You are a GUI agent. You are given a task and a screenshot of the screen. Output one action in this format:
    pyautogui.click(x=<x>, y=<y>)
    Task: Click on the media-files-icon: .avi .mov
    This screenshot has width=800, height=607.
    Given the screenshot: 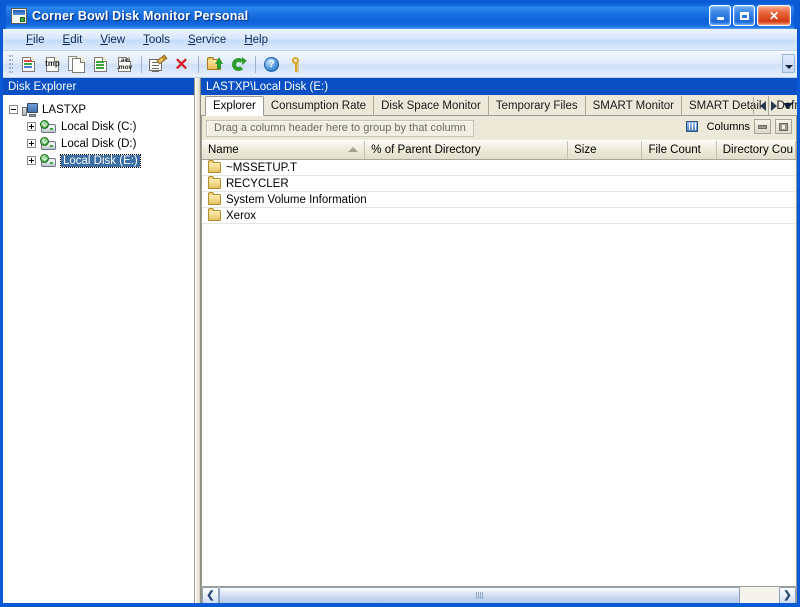 What is the action you would take?
    pyautogui.click(x=124, y=64)
    